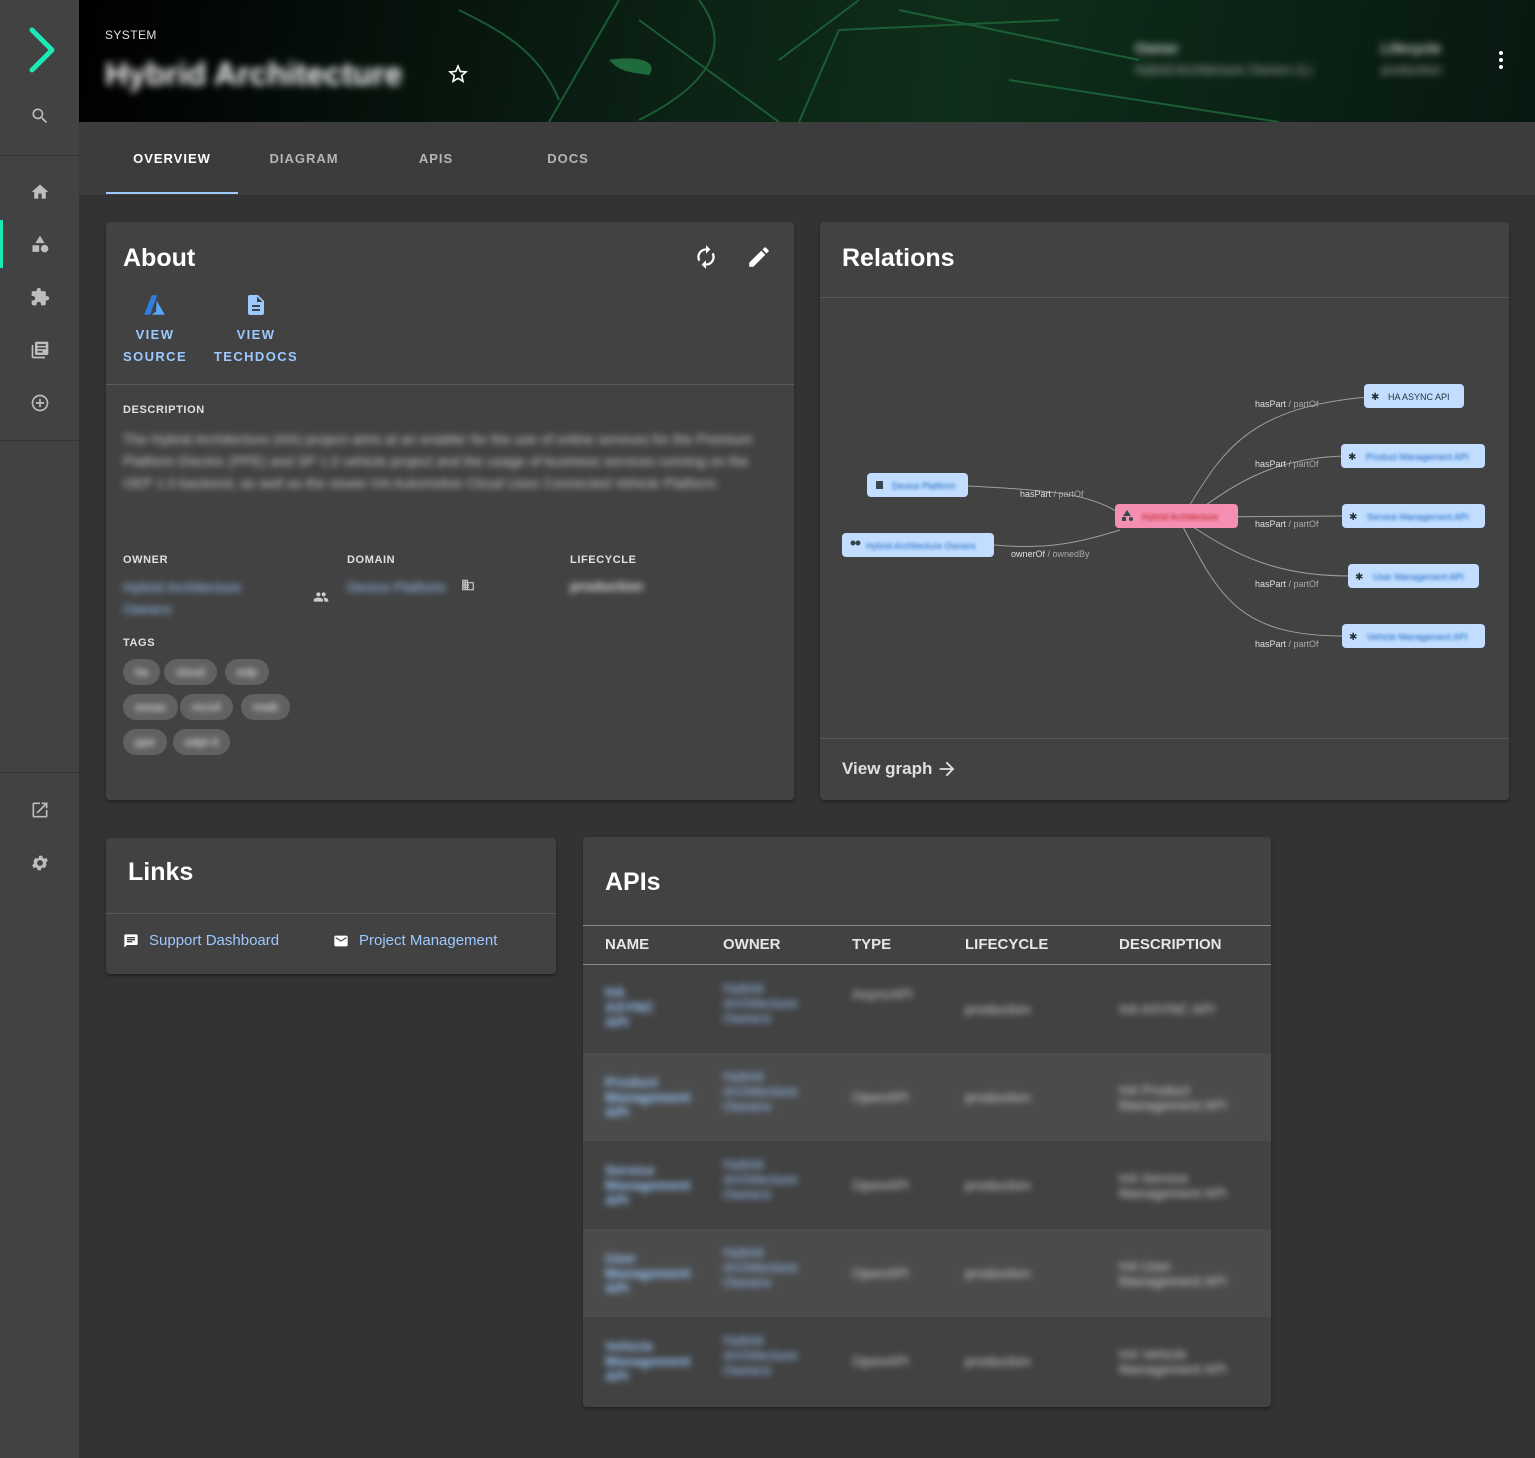  What do you see at coordinates (633, 882) in the screenshot?
I see `apis-title: APIs` at bounding box center [633, 882].